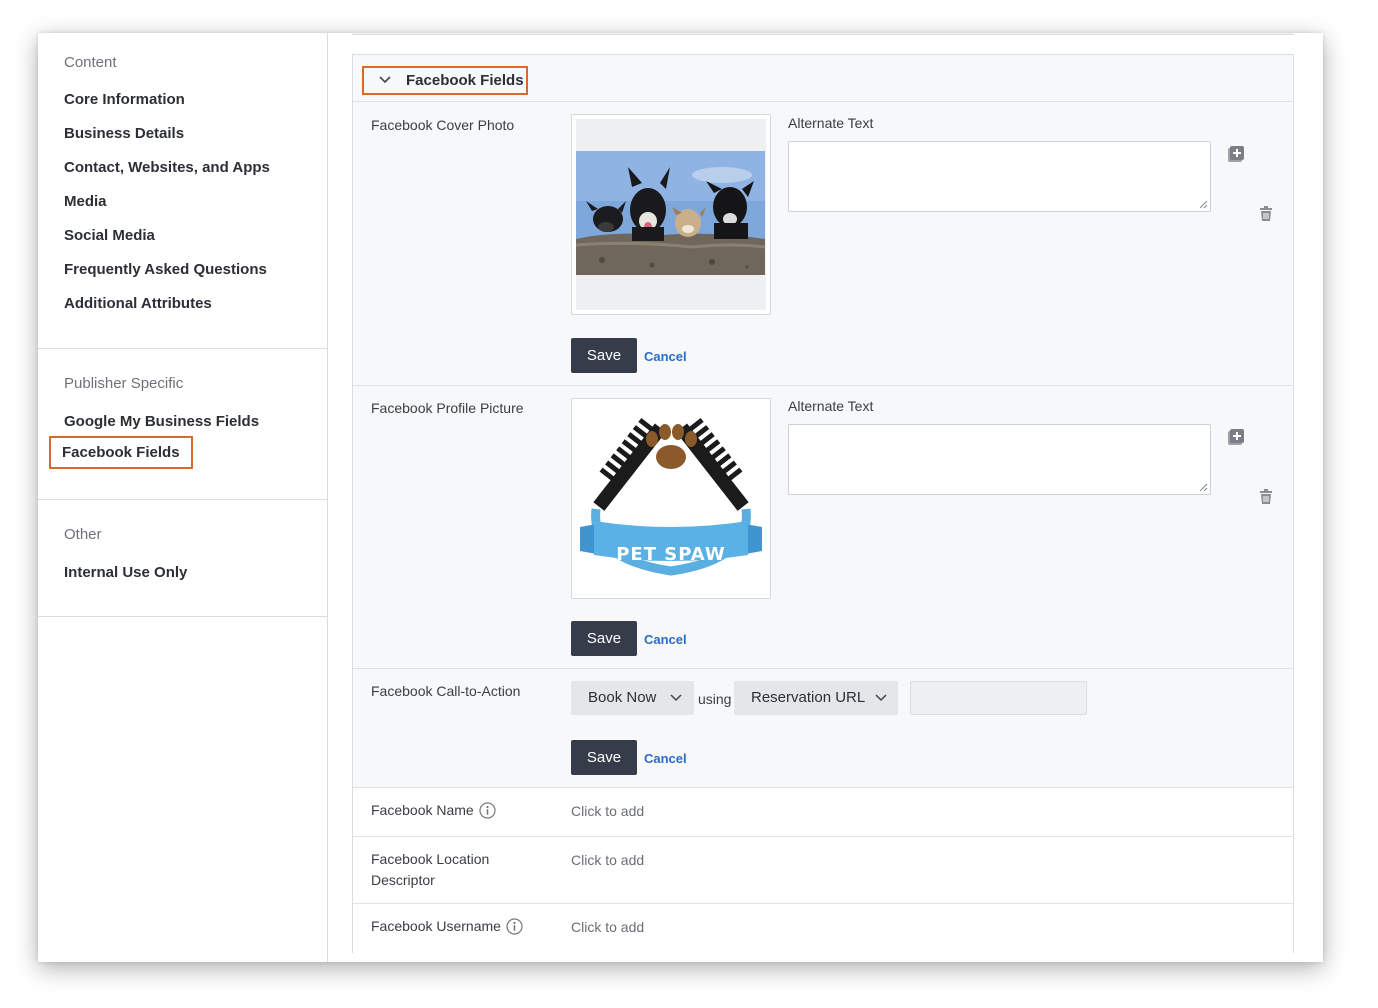 This screenshot has height=1008, width=1378. What do you see at coordinates (430, 859) in the screenshot?
I see `location-descriptor-label-line1: Facebook Location` at bounding box center [430, 859].